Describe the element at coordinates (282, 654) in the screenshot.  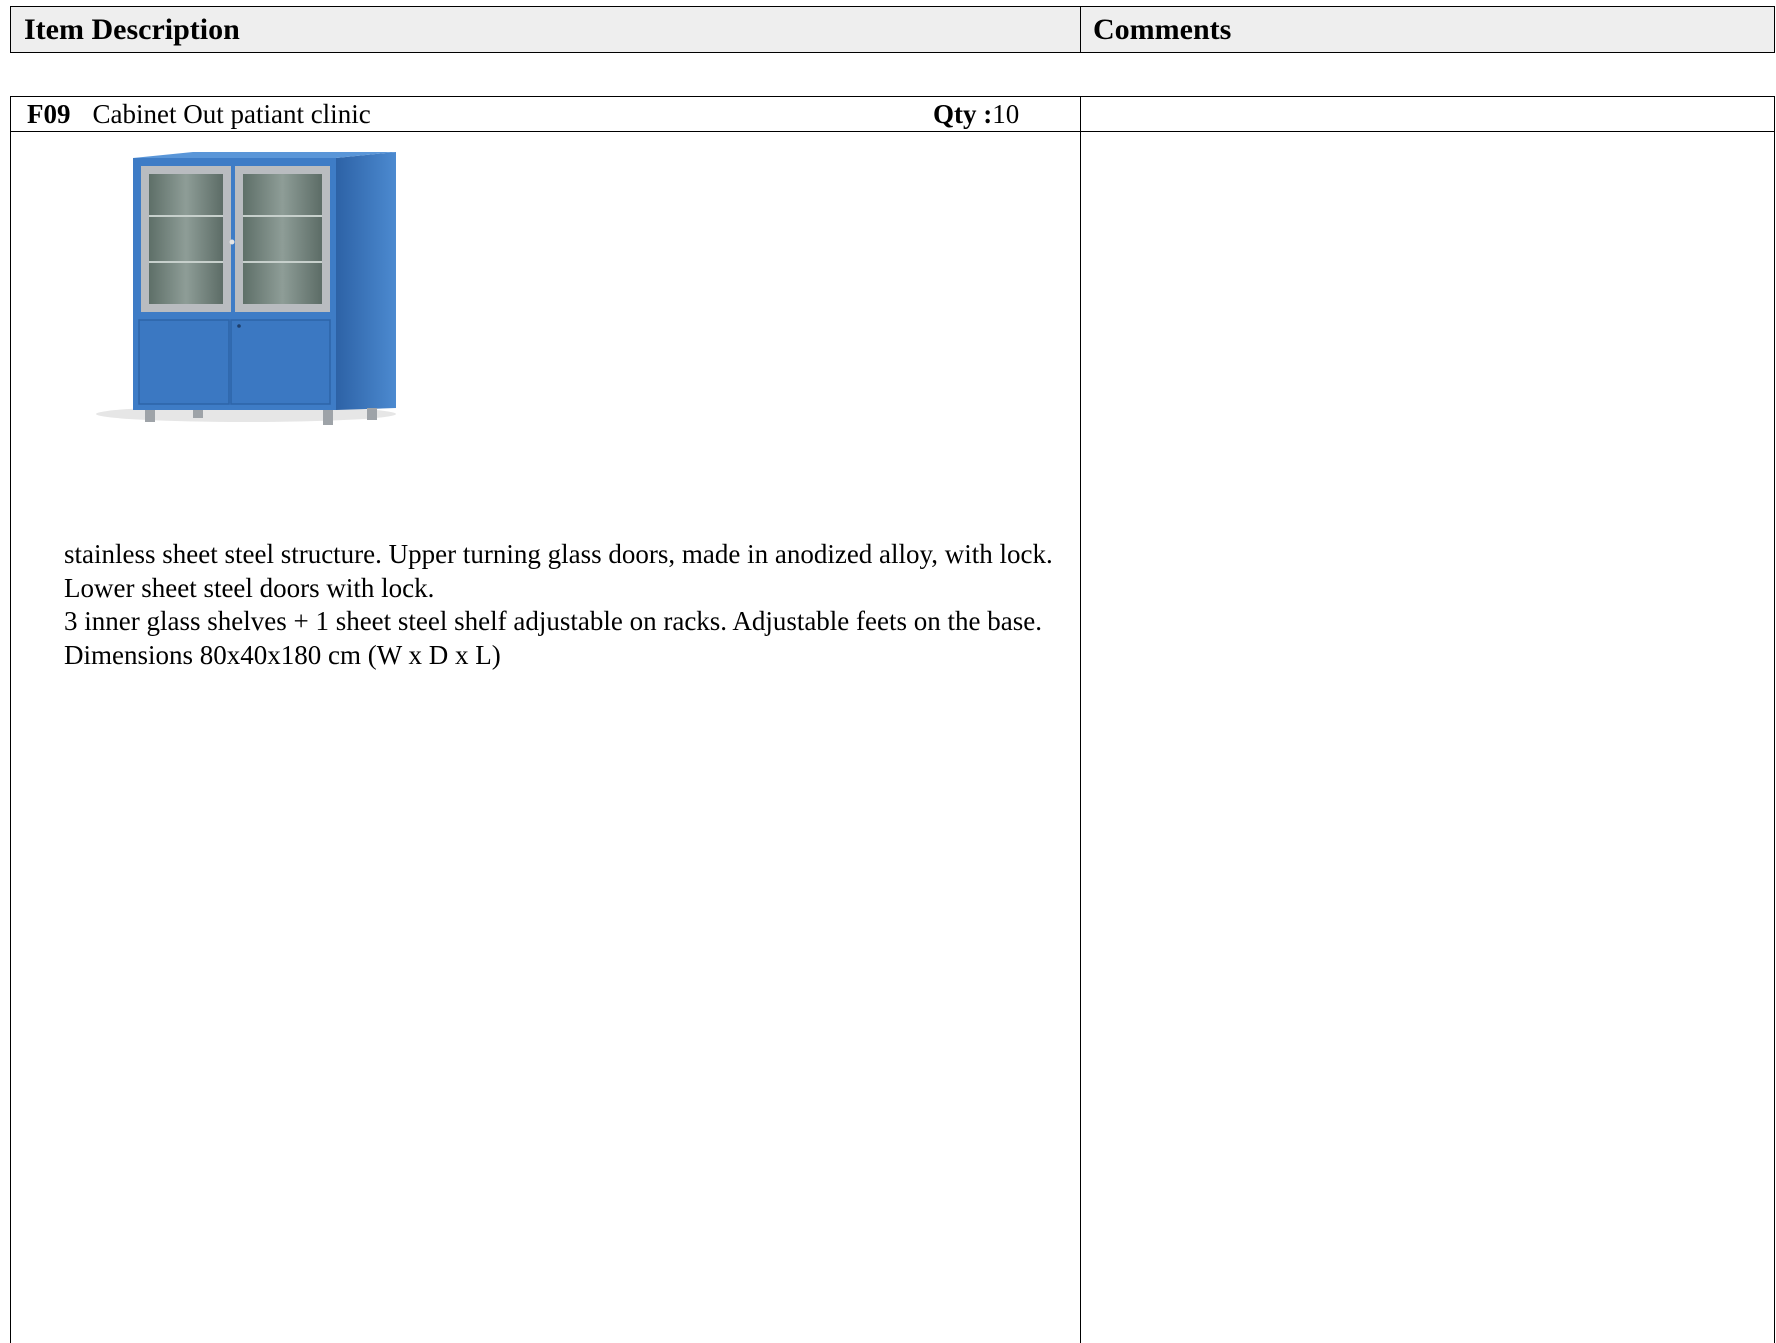
I see `description-line: Dimensions 80x40x180 cm (W x D x L)` at that location.